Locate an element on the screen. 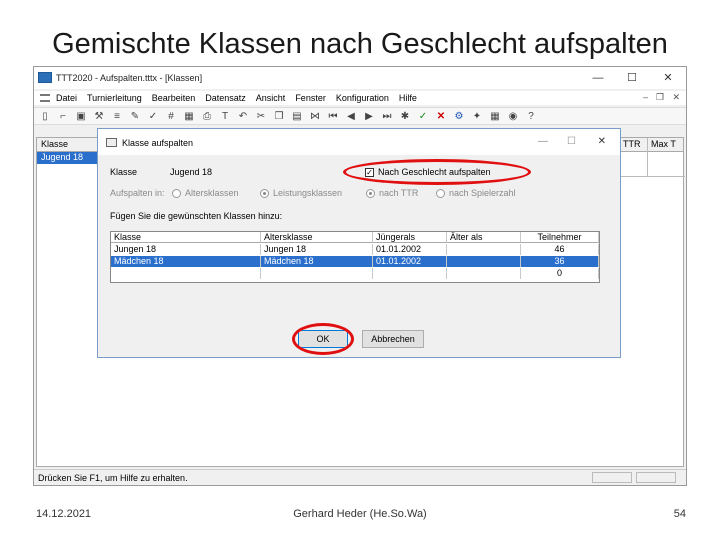 This screenshot has height=540, width=720. menu-bearbeiten: Bearbeiten is located at coordinates (174, 98).